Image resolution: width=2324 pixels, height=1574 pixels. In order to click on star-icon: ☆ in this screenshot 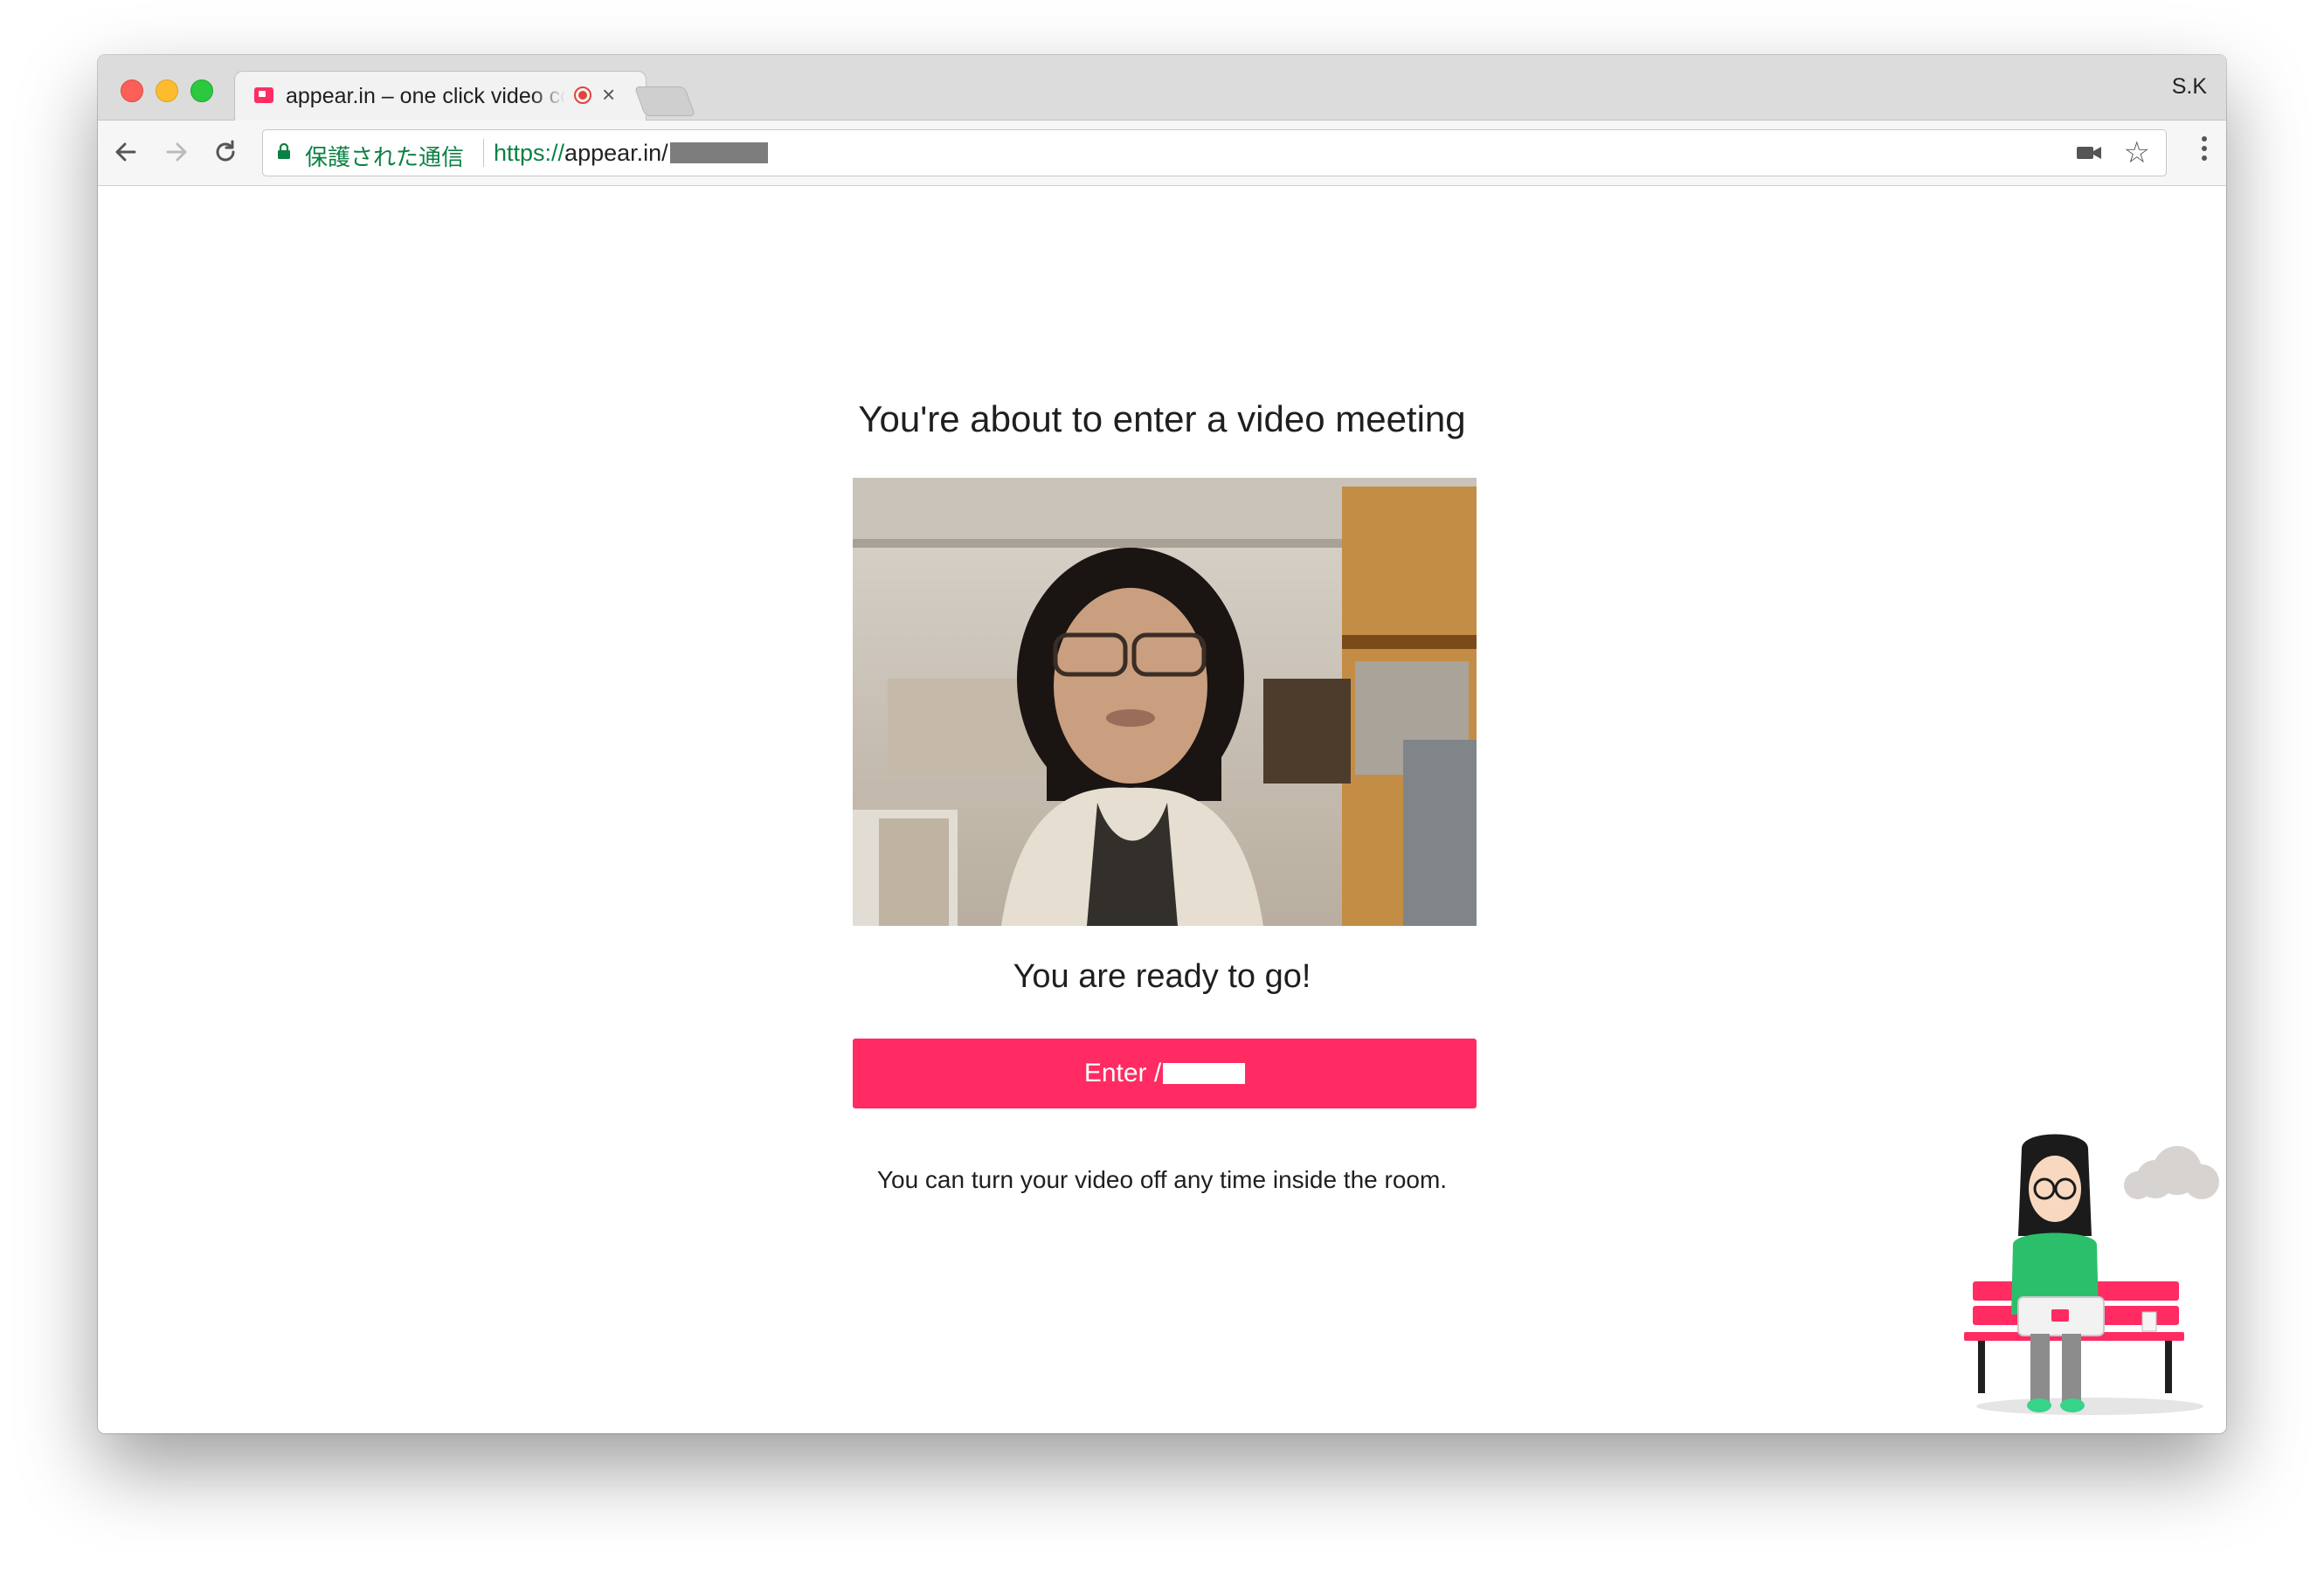, I will do `click(2137, 152)`.